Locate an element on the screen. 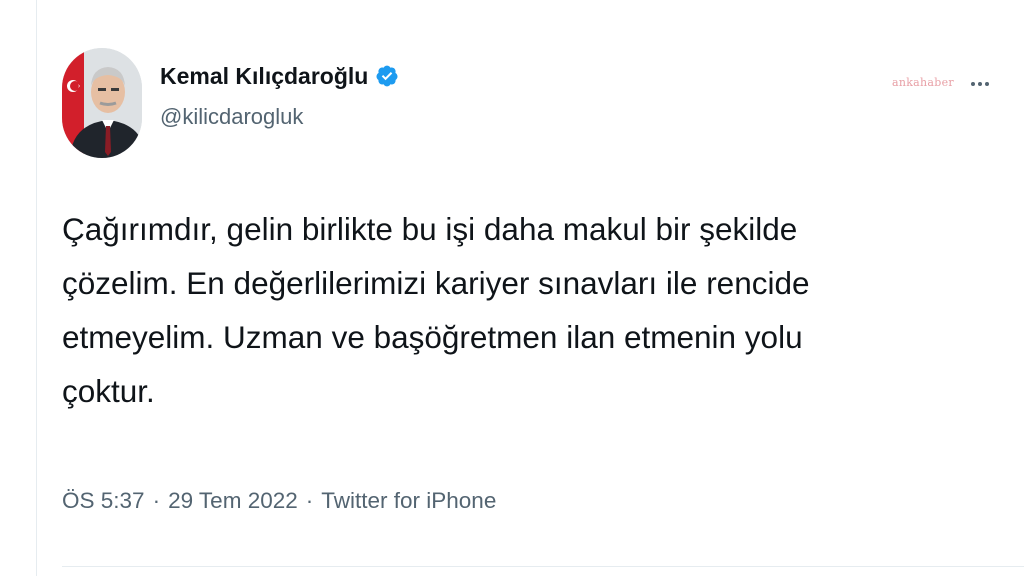  cropped-top-text: ▀▀ ▀ ▀ ▀▀▀ ▀▀▀ is located at coordinates (257, 4).